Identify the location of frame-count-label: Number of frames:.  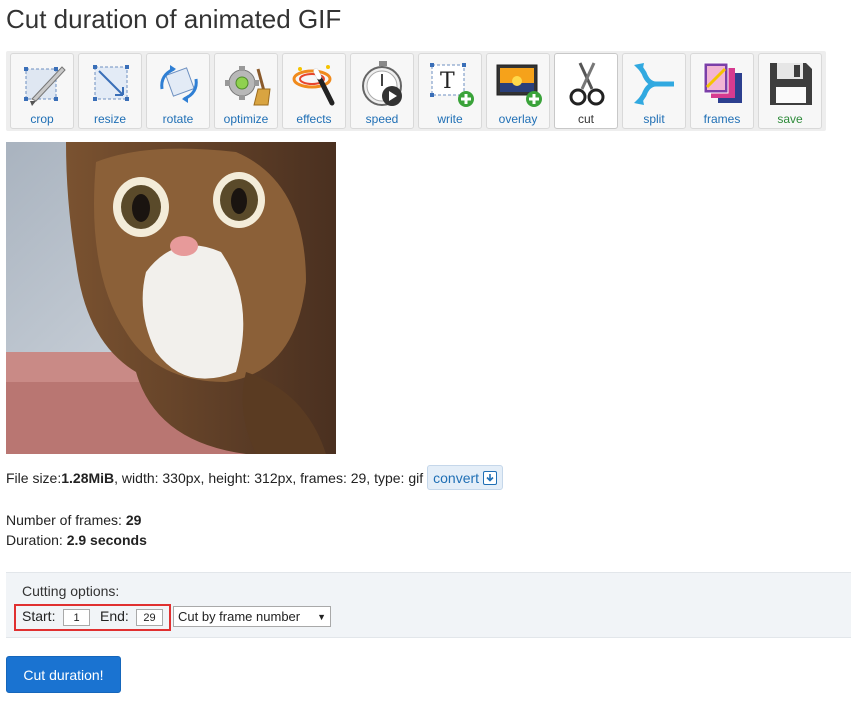
(66, 520).